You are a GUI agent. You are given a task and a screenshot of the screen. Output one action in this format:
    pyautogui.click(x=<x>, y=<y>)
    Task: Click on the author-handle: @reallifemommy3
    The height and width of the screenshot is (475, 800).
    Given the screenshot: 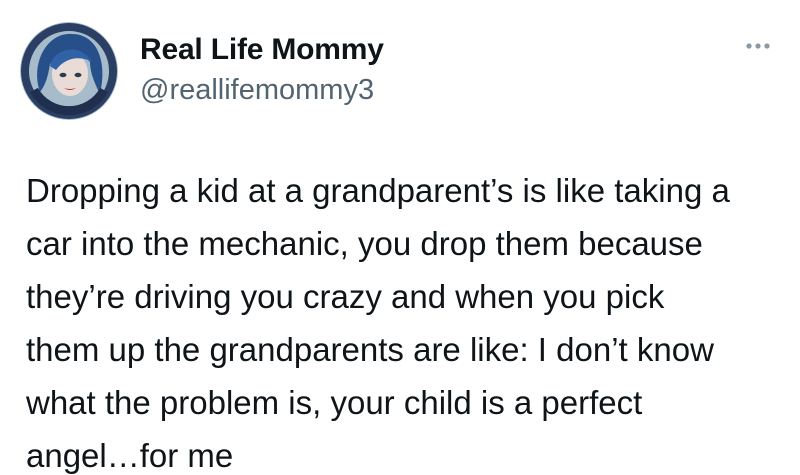 What is the action you would take?
    pyautogui.click(x=262, y=90)
    